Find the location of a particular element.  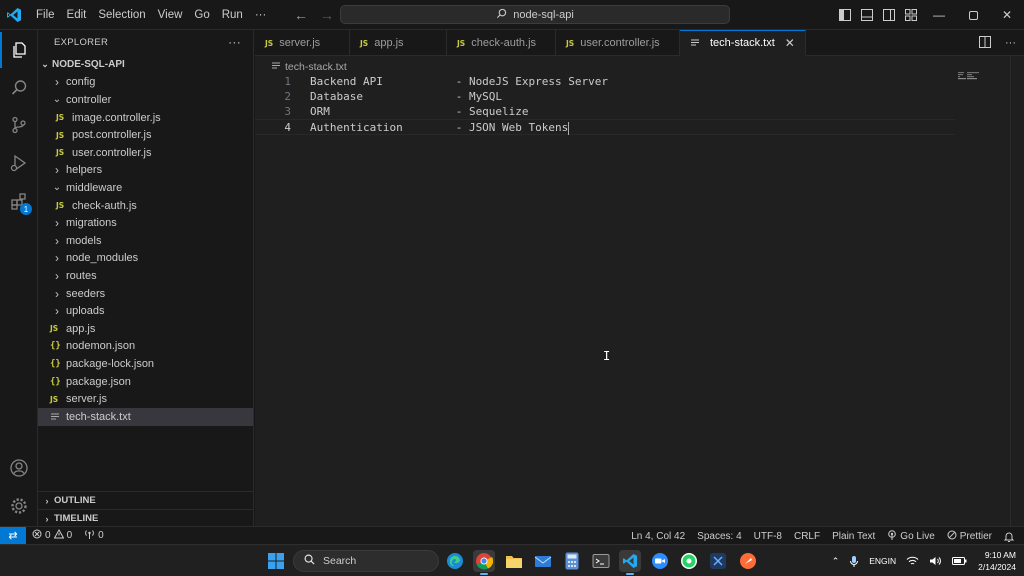

forward-arrow-icon: → is located at coordinates (327, 15).